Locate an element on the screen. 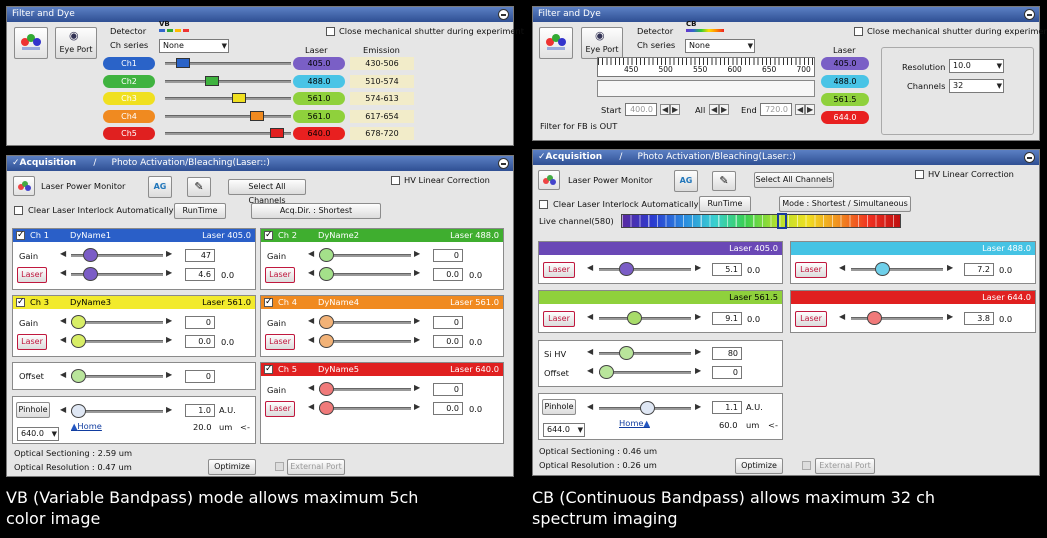 Image resolution: width=1047 pixels, height=538 pixels. start-inc-button: ▶ is located at coordinates (675, 109).